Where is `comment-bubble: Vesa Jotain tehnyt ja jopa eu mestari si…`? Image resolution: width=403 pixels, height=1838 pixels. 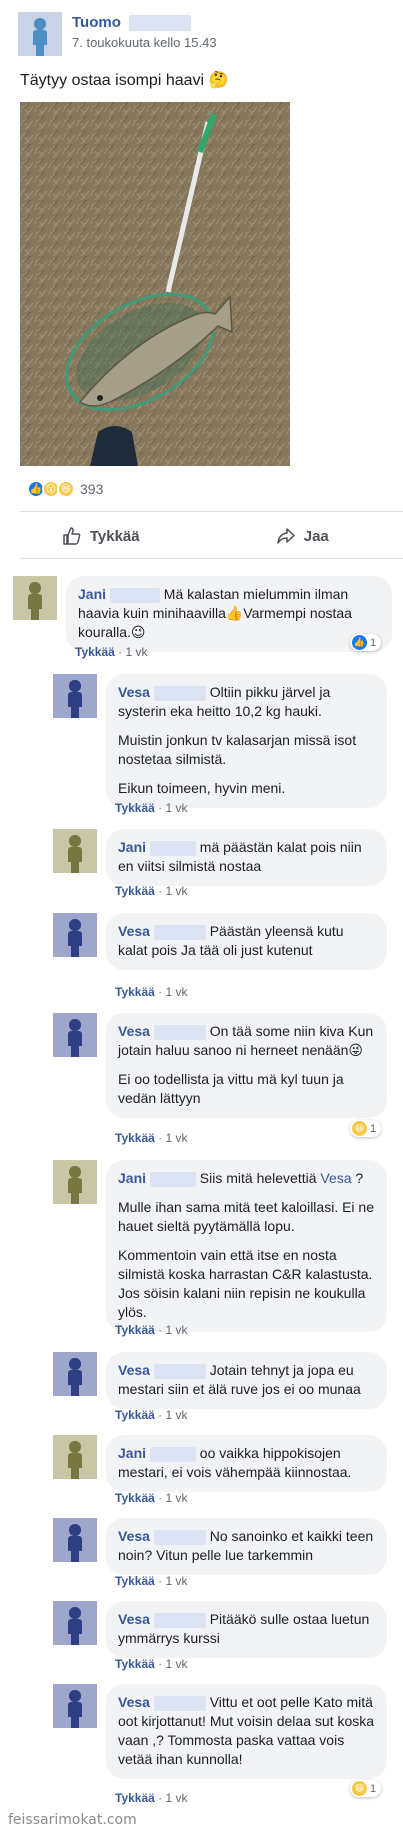 comment-bubble: Vesa Jotain tehnyt ja jopa eu mestari si… is located at coordinates (246, 1380).